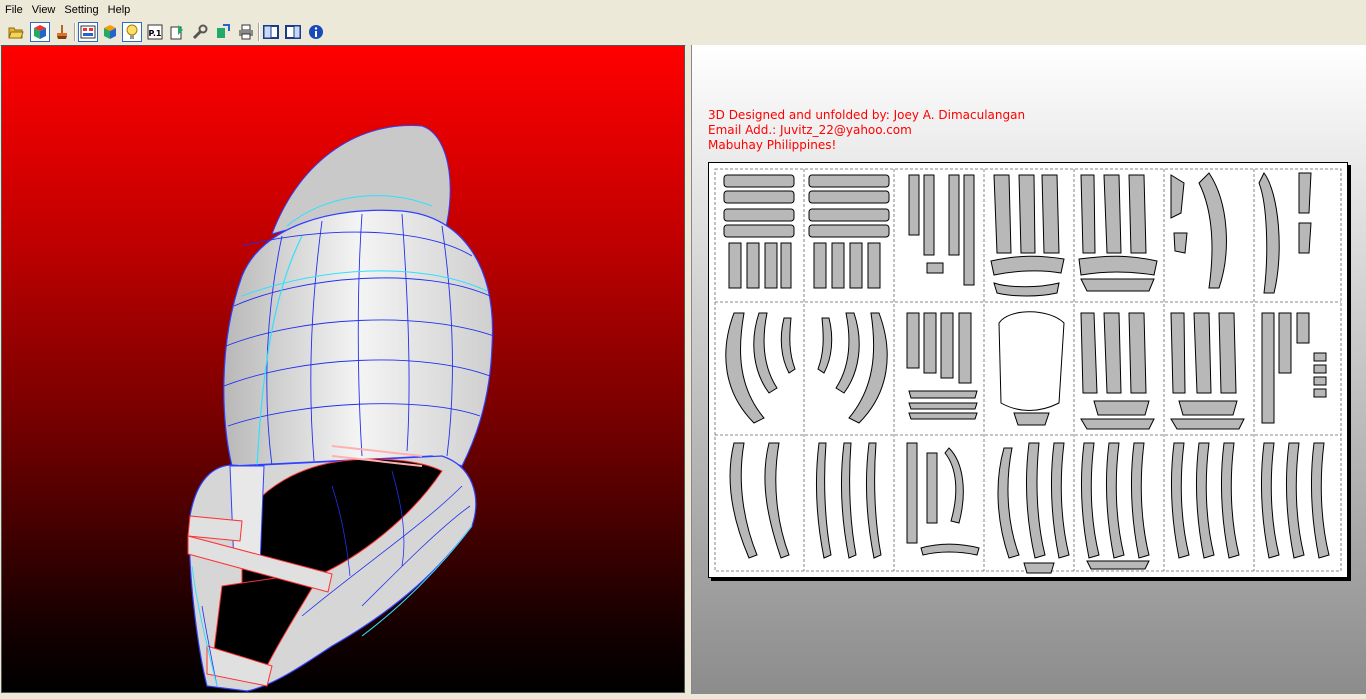 The height and width of the screenshot is (699, 1366). What do you see at coordinates (246, 32) in the screenshot?
I see `print-icon` at bounding box center [246, 32].